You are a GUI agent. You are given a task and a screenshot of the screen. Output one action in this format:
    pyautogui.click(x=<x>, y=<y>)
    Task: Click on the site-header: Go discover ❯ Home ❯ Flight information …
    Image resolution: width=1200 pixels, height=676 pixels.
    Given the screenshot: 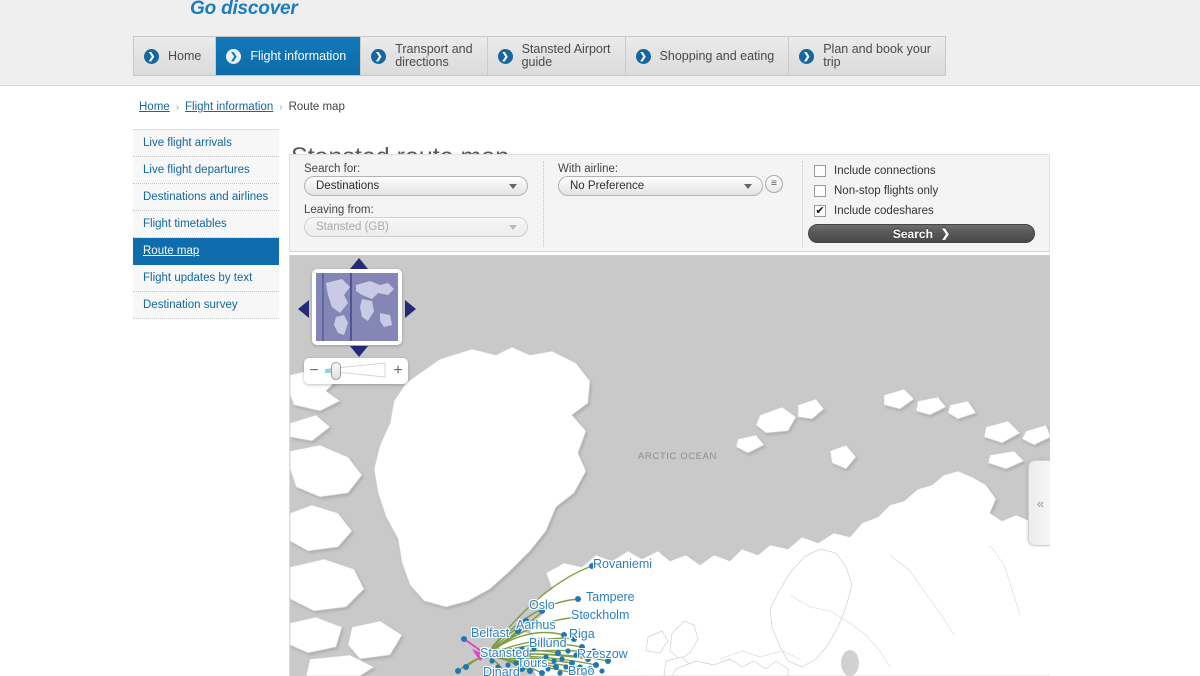 What is the action you would take?
    pyautogui.click(x=600, y=43)
    